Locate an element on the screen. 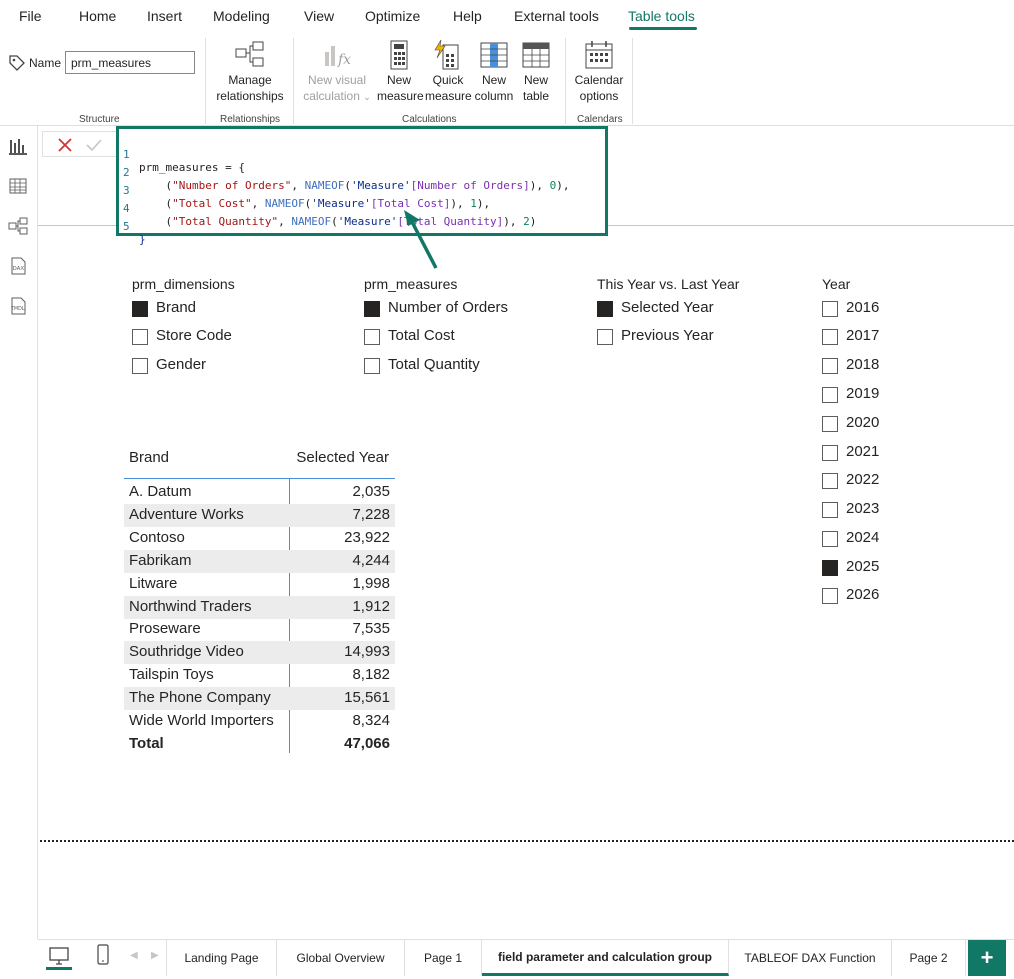 This screenshot has height=979, width=1014. table-row: Litware 1,998 is located at coordinates (259, 584).